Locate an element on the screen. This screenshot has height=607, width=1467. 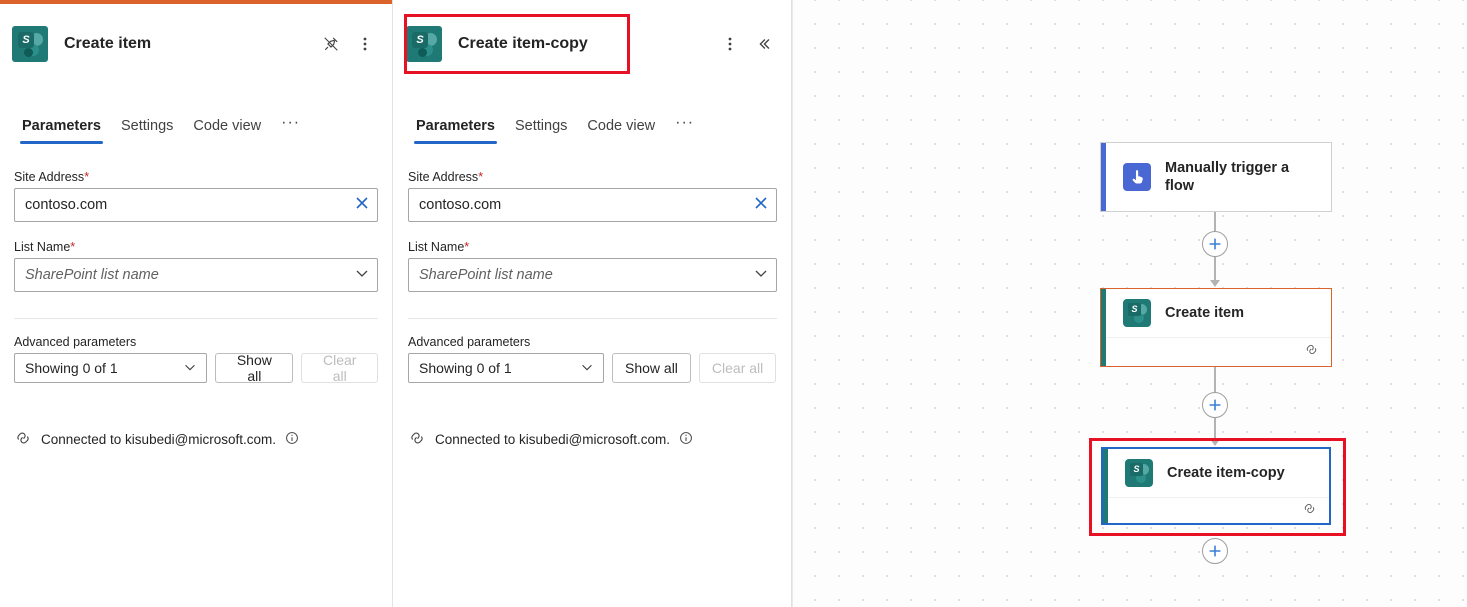
node-label: Manually trigger a flow is located at coordinates (1227, 176).